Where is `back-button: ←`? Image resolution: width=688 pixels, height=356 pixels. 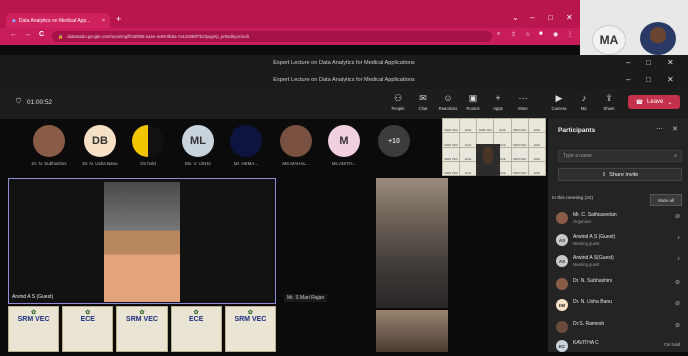 back-button: ← is located at coordinates (13, 34).